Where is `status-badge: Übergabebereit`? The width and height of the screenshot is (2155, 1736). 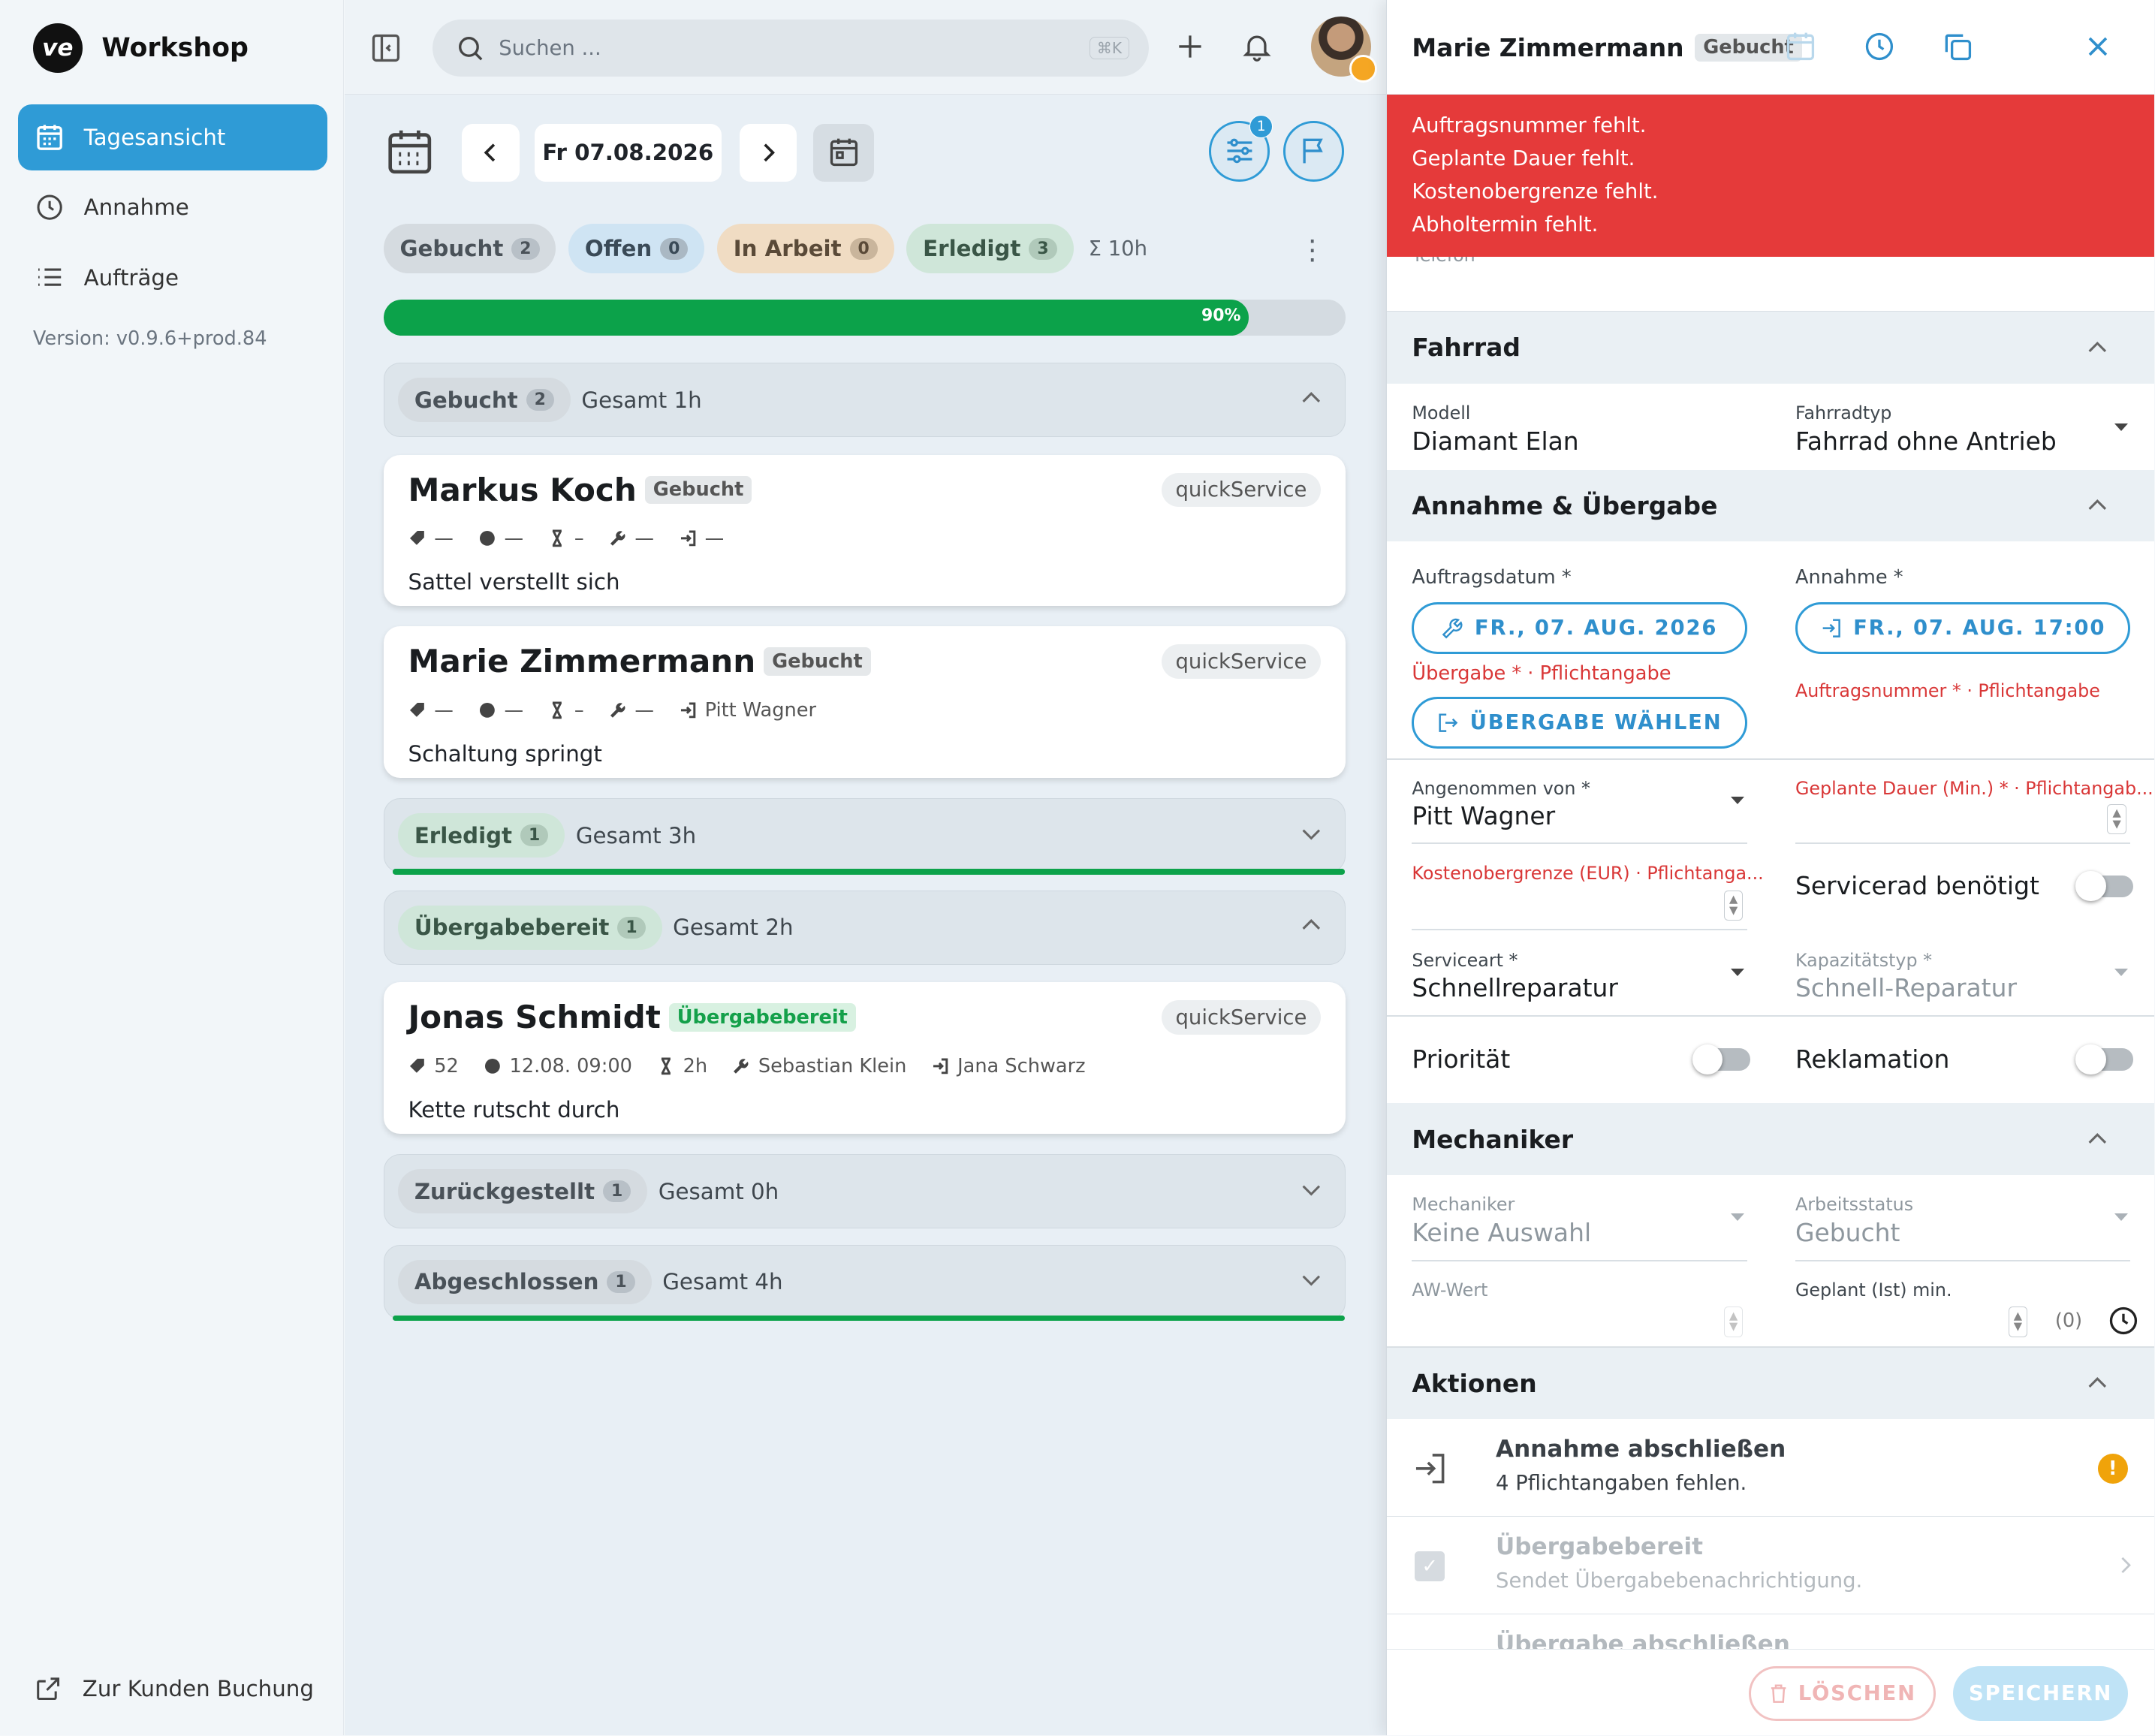
status-badge: Übergabebereit is located at coordinates (762, 1017).